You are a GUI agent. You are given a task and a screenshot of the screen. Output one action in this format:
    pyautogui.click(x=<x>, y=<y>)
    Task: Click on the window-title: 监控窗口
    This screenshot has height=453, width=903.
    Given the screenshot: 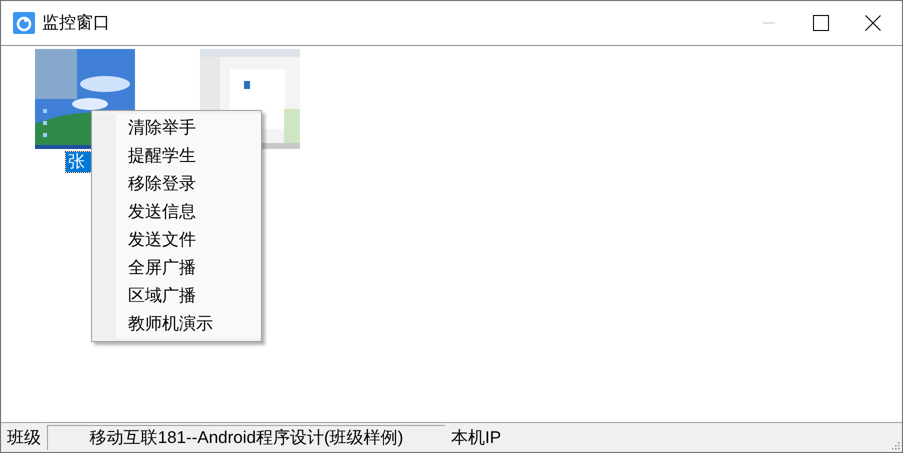 What is the action you would take?
    pyautogui.click(x=76, y=23)
    